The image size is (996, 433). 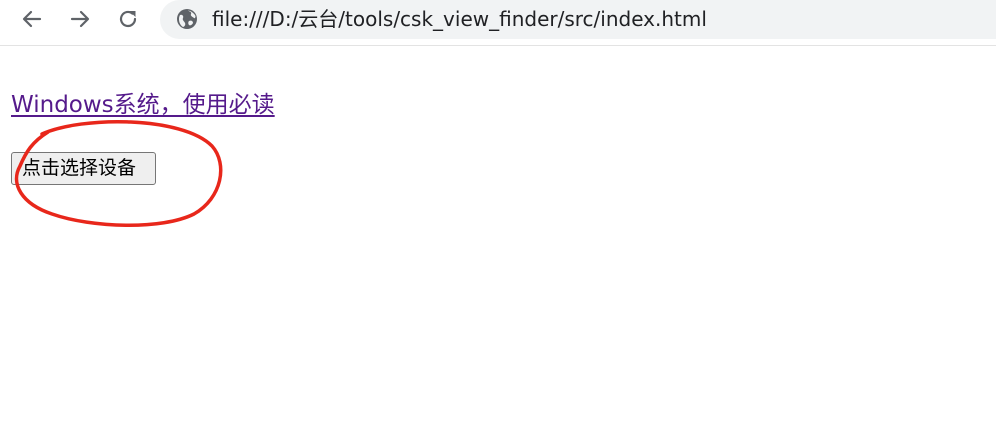 What do you see at coordinates (143, 137) in the screenshot?
I see `page-content: Windows系统，使用必读 点击选择设备` at bounding box center [143, 137].